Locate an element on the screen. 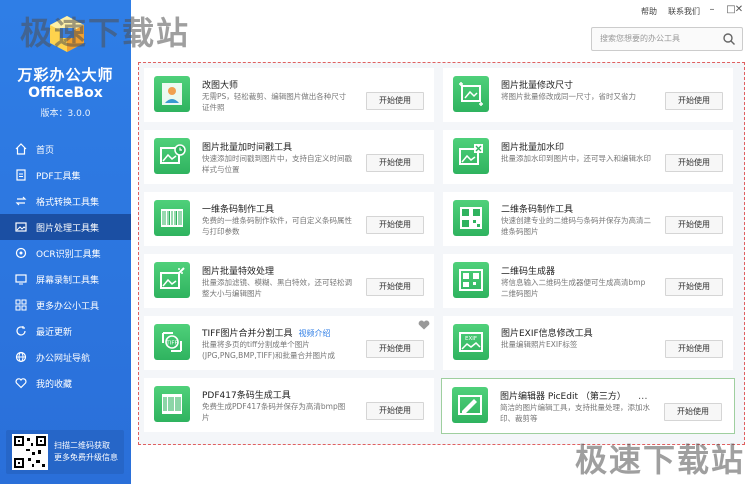 This screenshot has width=750, height=484. pic-edit-icon is located at coordinates (470, 405).